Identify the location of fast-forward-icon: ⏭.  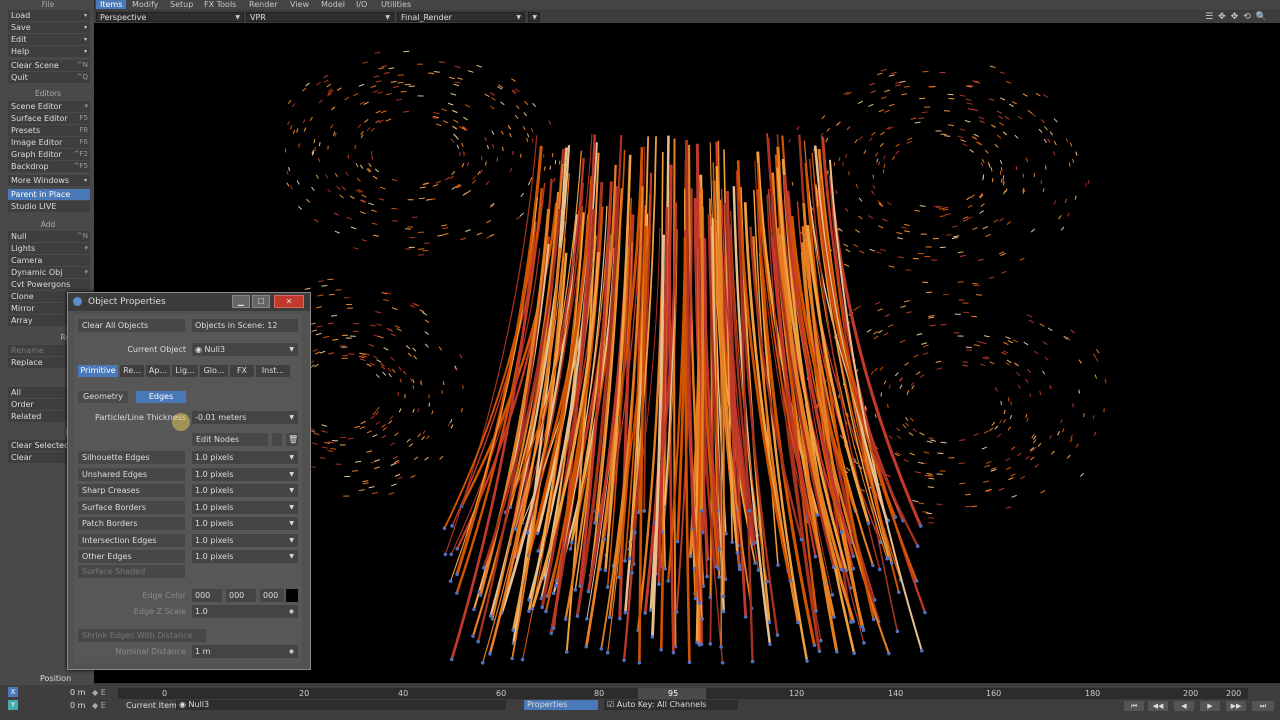
(1263, 706).